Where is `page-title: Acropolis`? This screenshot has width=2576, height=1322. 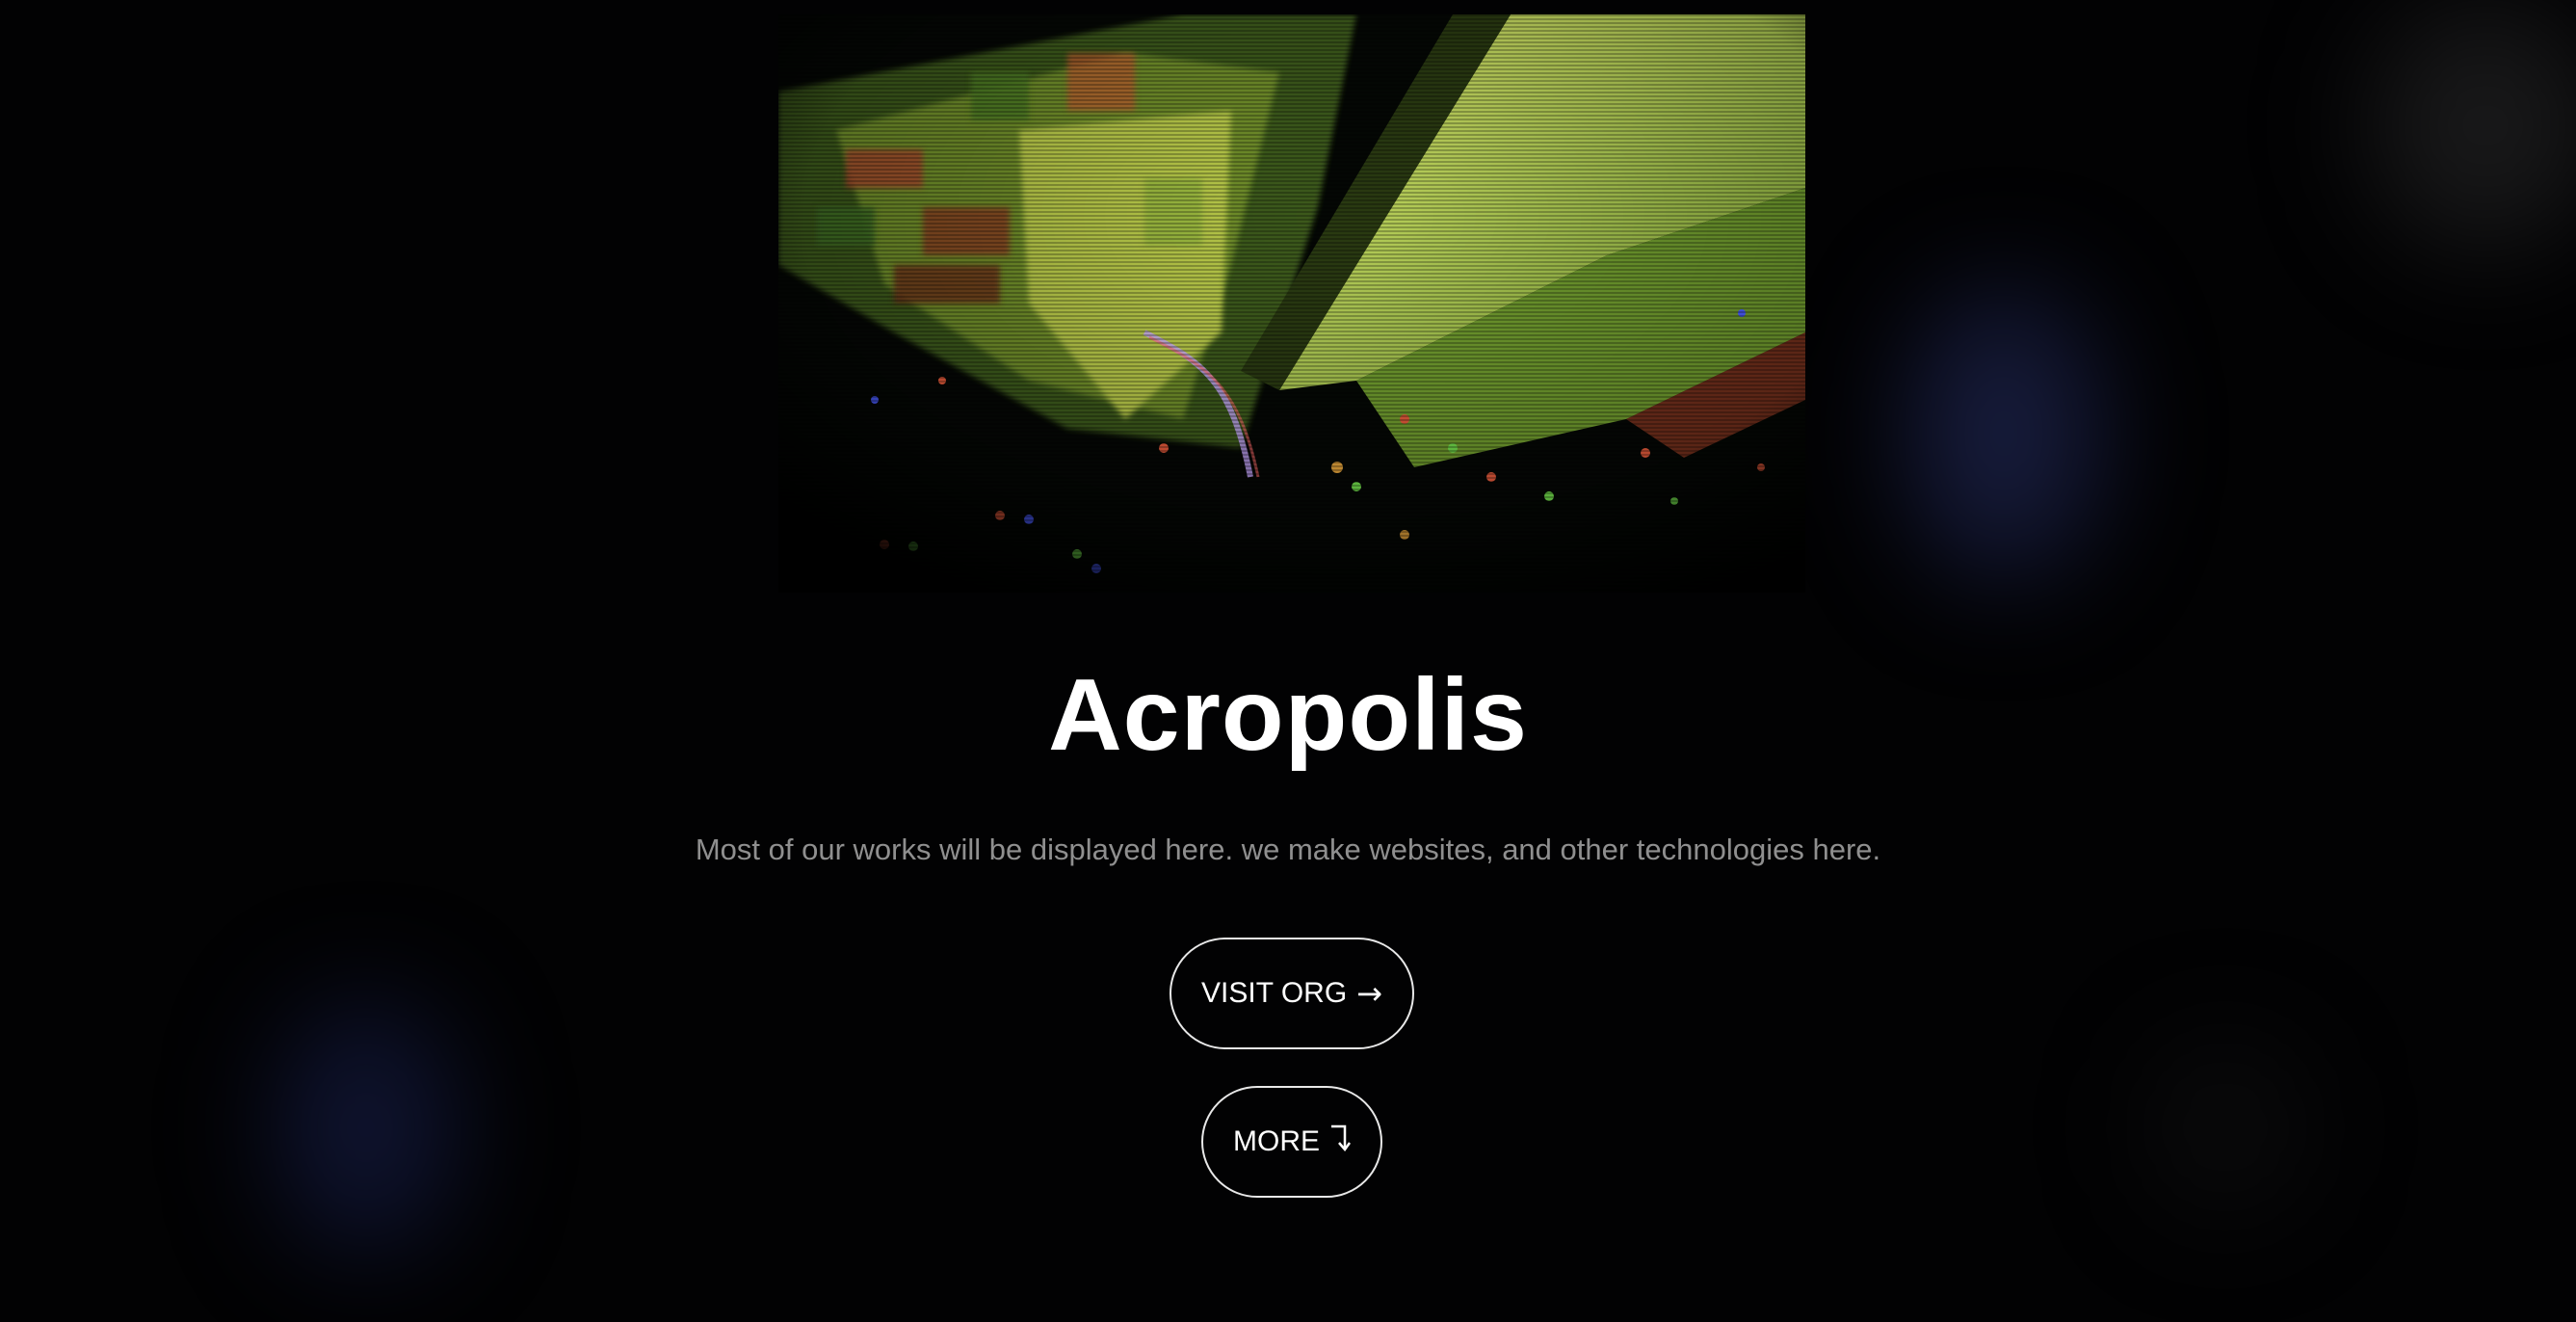 page-title: Acropolis is located at coordinates (1288, 715).